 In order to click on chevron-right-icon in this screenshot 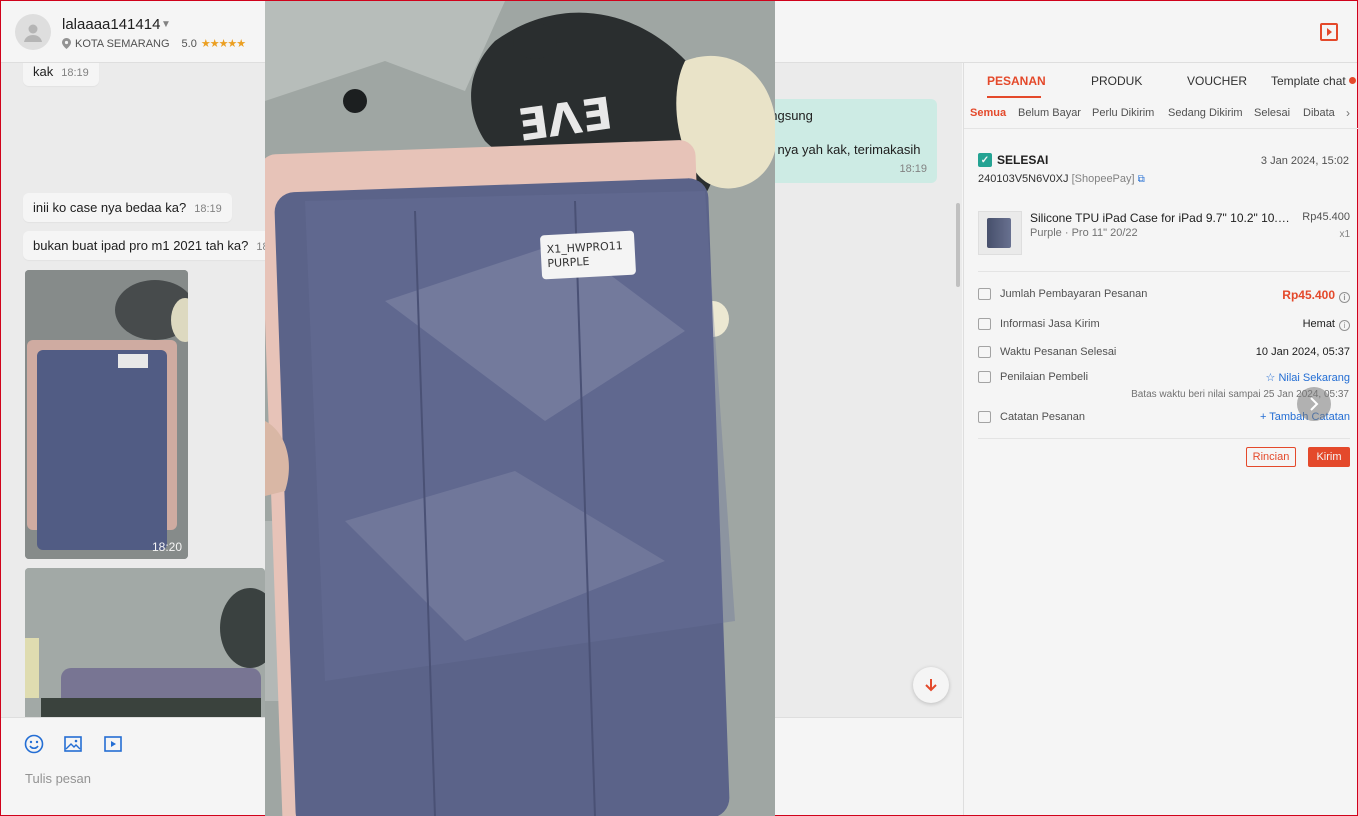, I will do `click(1314, 404)`.